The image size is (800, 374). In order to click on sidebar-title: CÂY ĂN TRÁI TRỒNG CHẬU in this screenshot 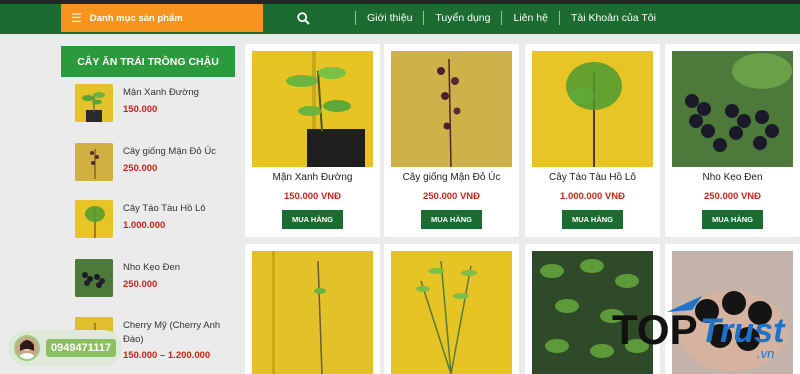, I will do `click(148, 61)`.